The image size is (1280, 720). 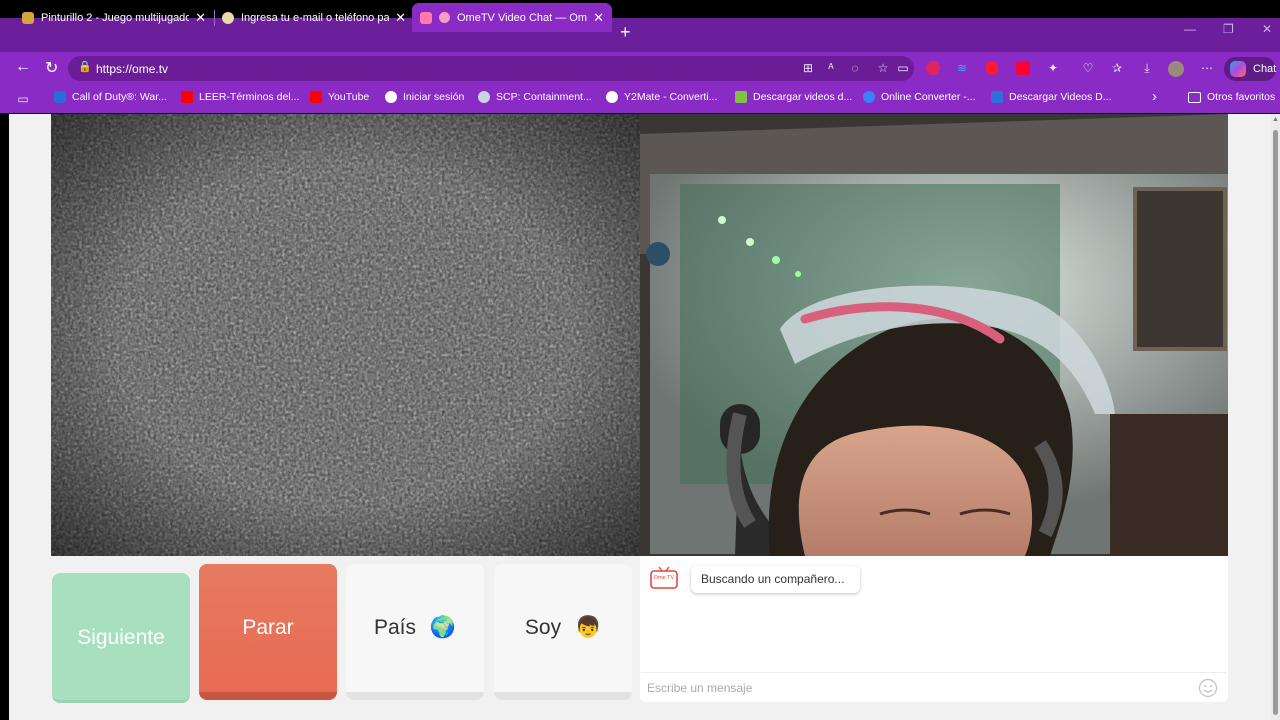 What do you see at coordinates (51, 68) in the screenshot?
I see `reload-button: ↻` at bounding box center [51, 68].